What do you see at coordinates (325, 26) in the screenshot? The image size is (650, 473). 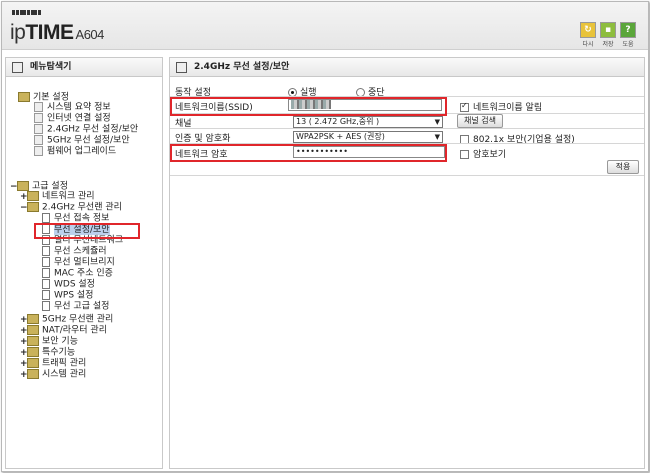 I see `header-bar: ipTIME A604 ↻ 다시 ▪ 저장 ? 도움` at bounding box center [325, 26].